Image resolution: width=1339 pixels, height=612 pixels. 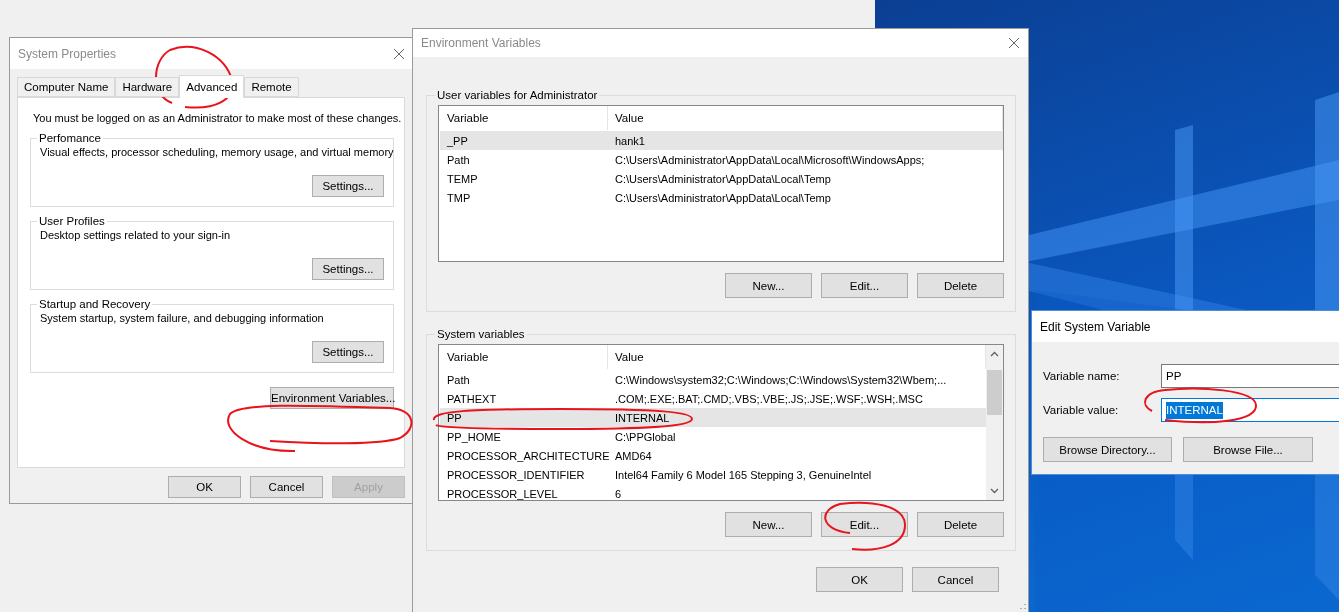 I want to click on variable-row: PP_HOME C:\PPGlobal, so click(x=713, y=436).